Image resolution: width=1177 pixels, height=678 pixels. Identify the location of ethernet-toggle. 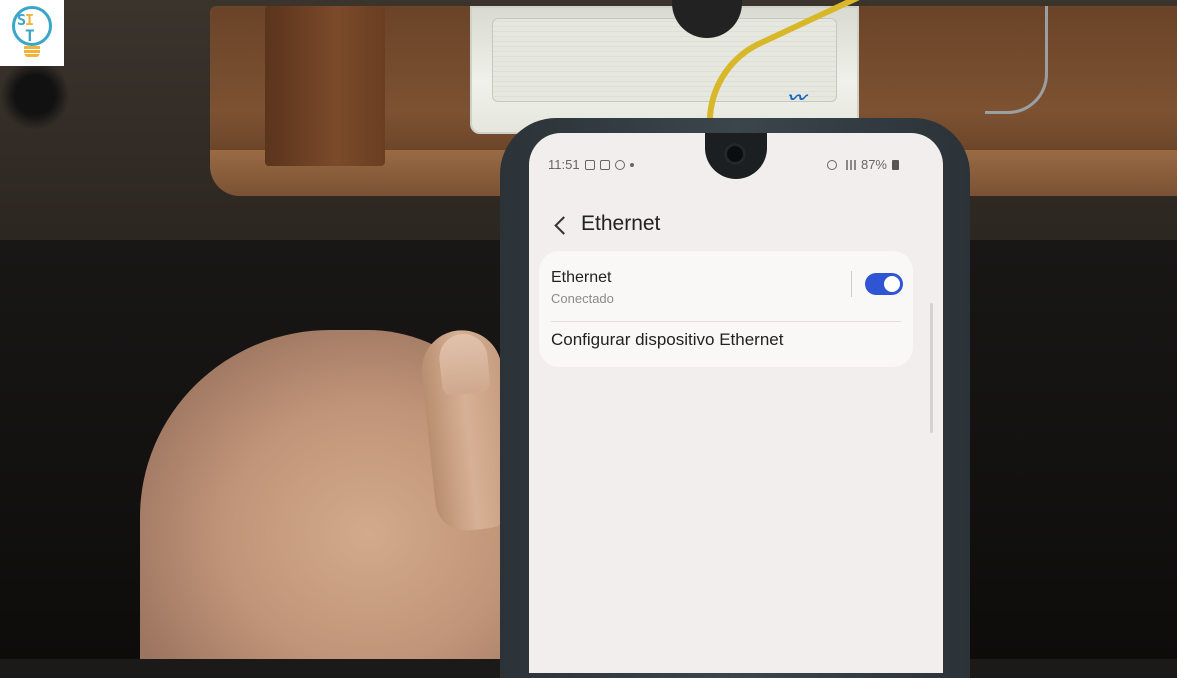
(884, 284).